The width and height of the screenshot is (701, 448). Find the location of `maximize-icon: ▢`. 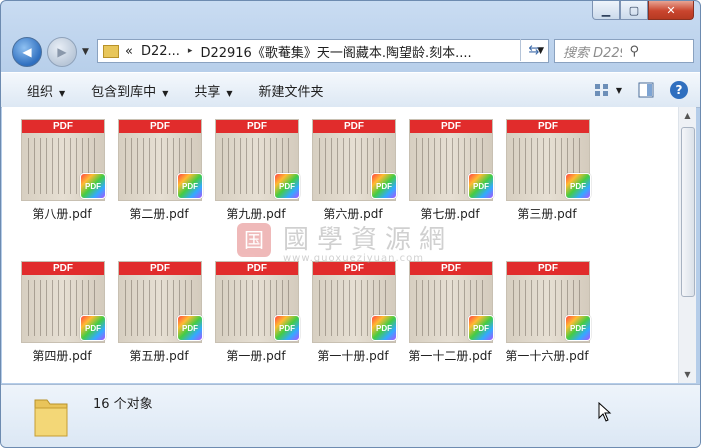

maximize-icon: ▢ is located at coordinates (634, 10).